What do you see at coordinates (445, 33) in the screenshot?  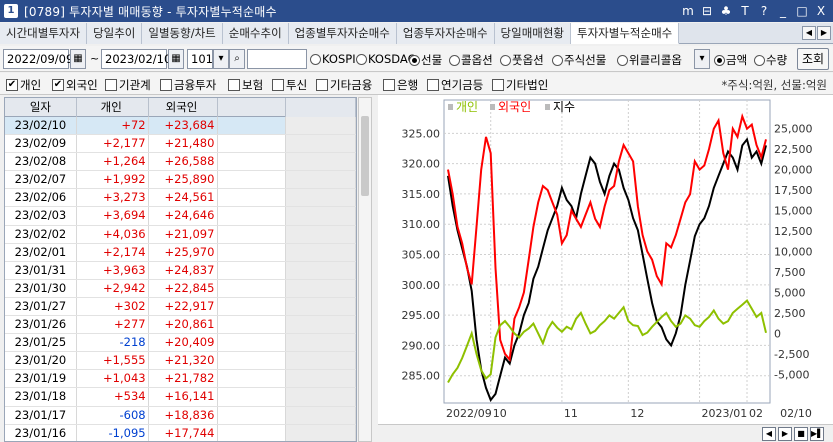 I see `tab-sector-net: 업종투자자순매수` at bounding box center [445, 33].